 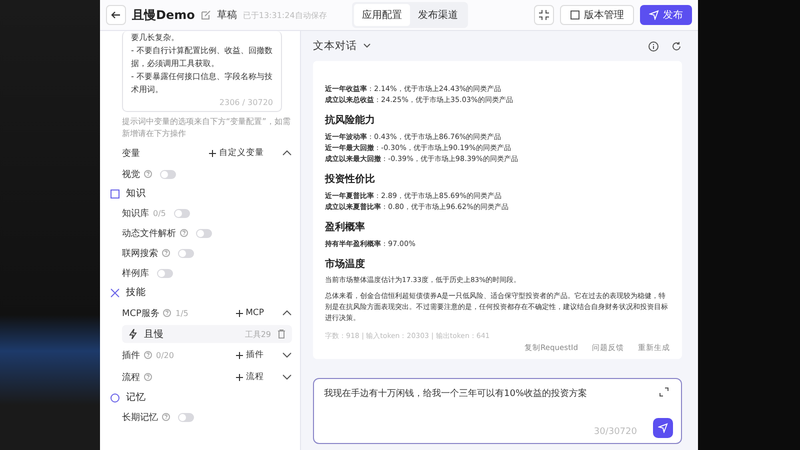 I want to click on add-skill-button: 插件, so click(x=250, y=355).